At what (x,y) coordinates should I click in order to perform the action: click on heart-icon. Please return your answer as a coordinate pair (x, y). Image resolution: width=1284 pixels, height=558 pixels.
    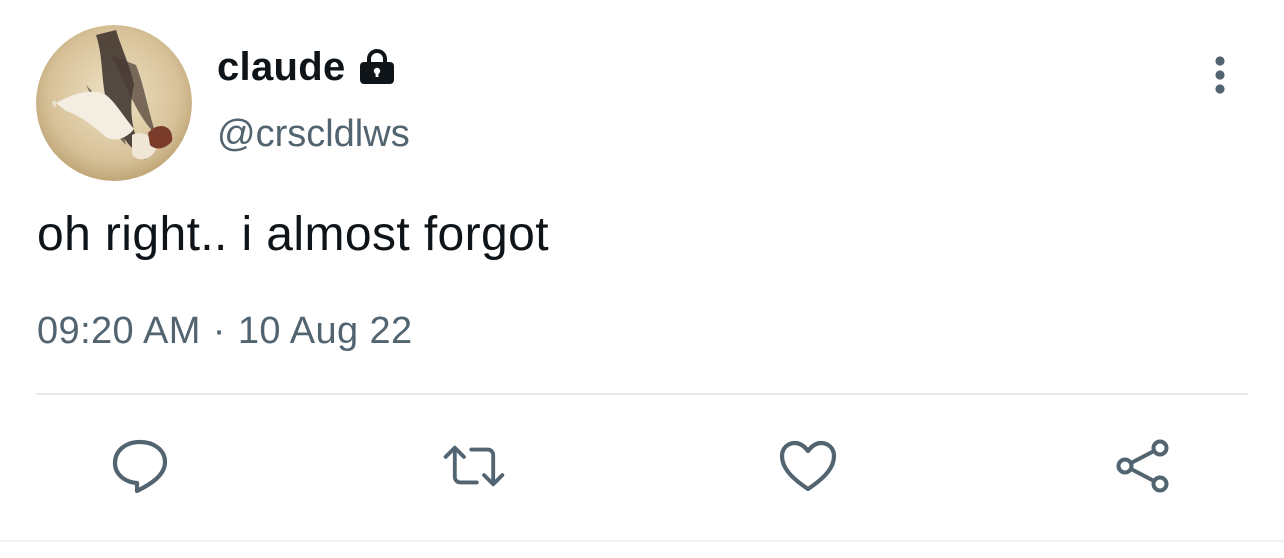
    Looking at the image, I should click on (808, 466).